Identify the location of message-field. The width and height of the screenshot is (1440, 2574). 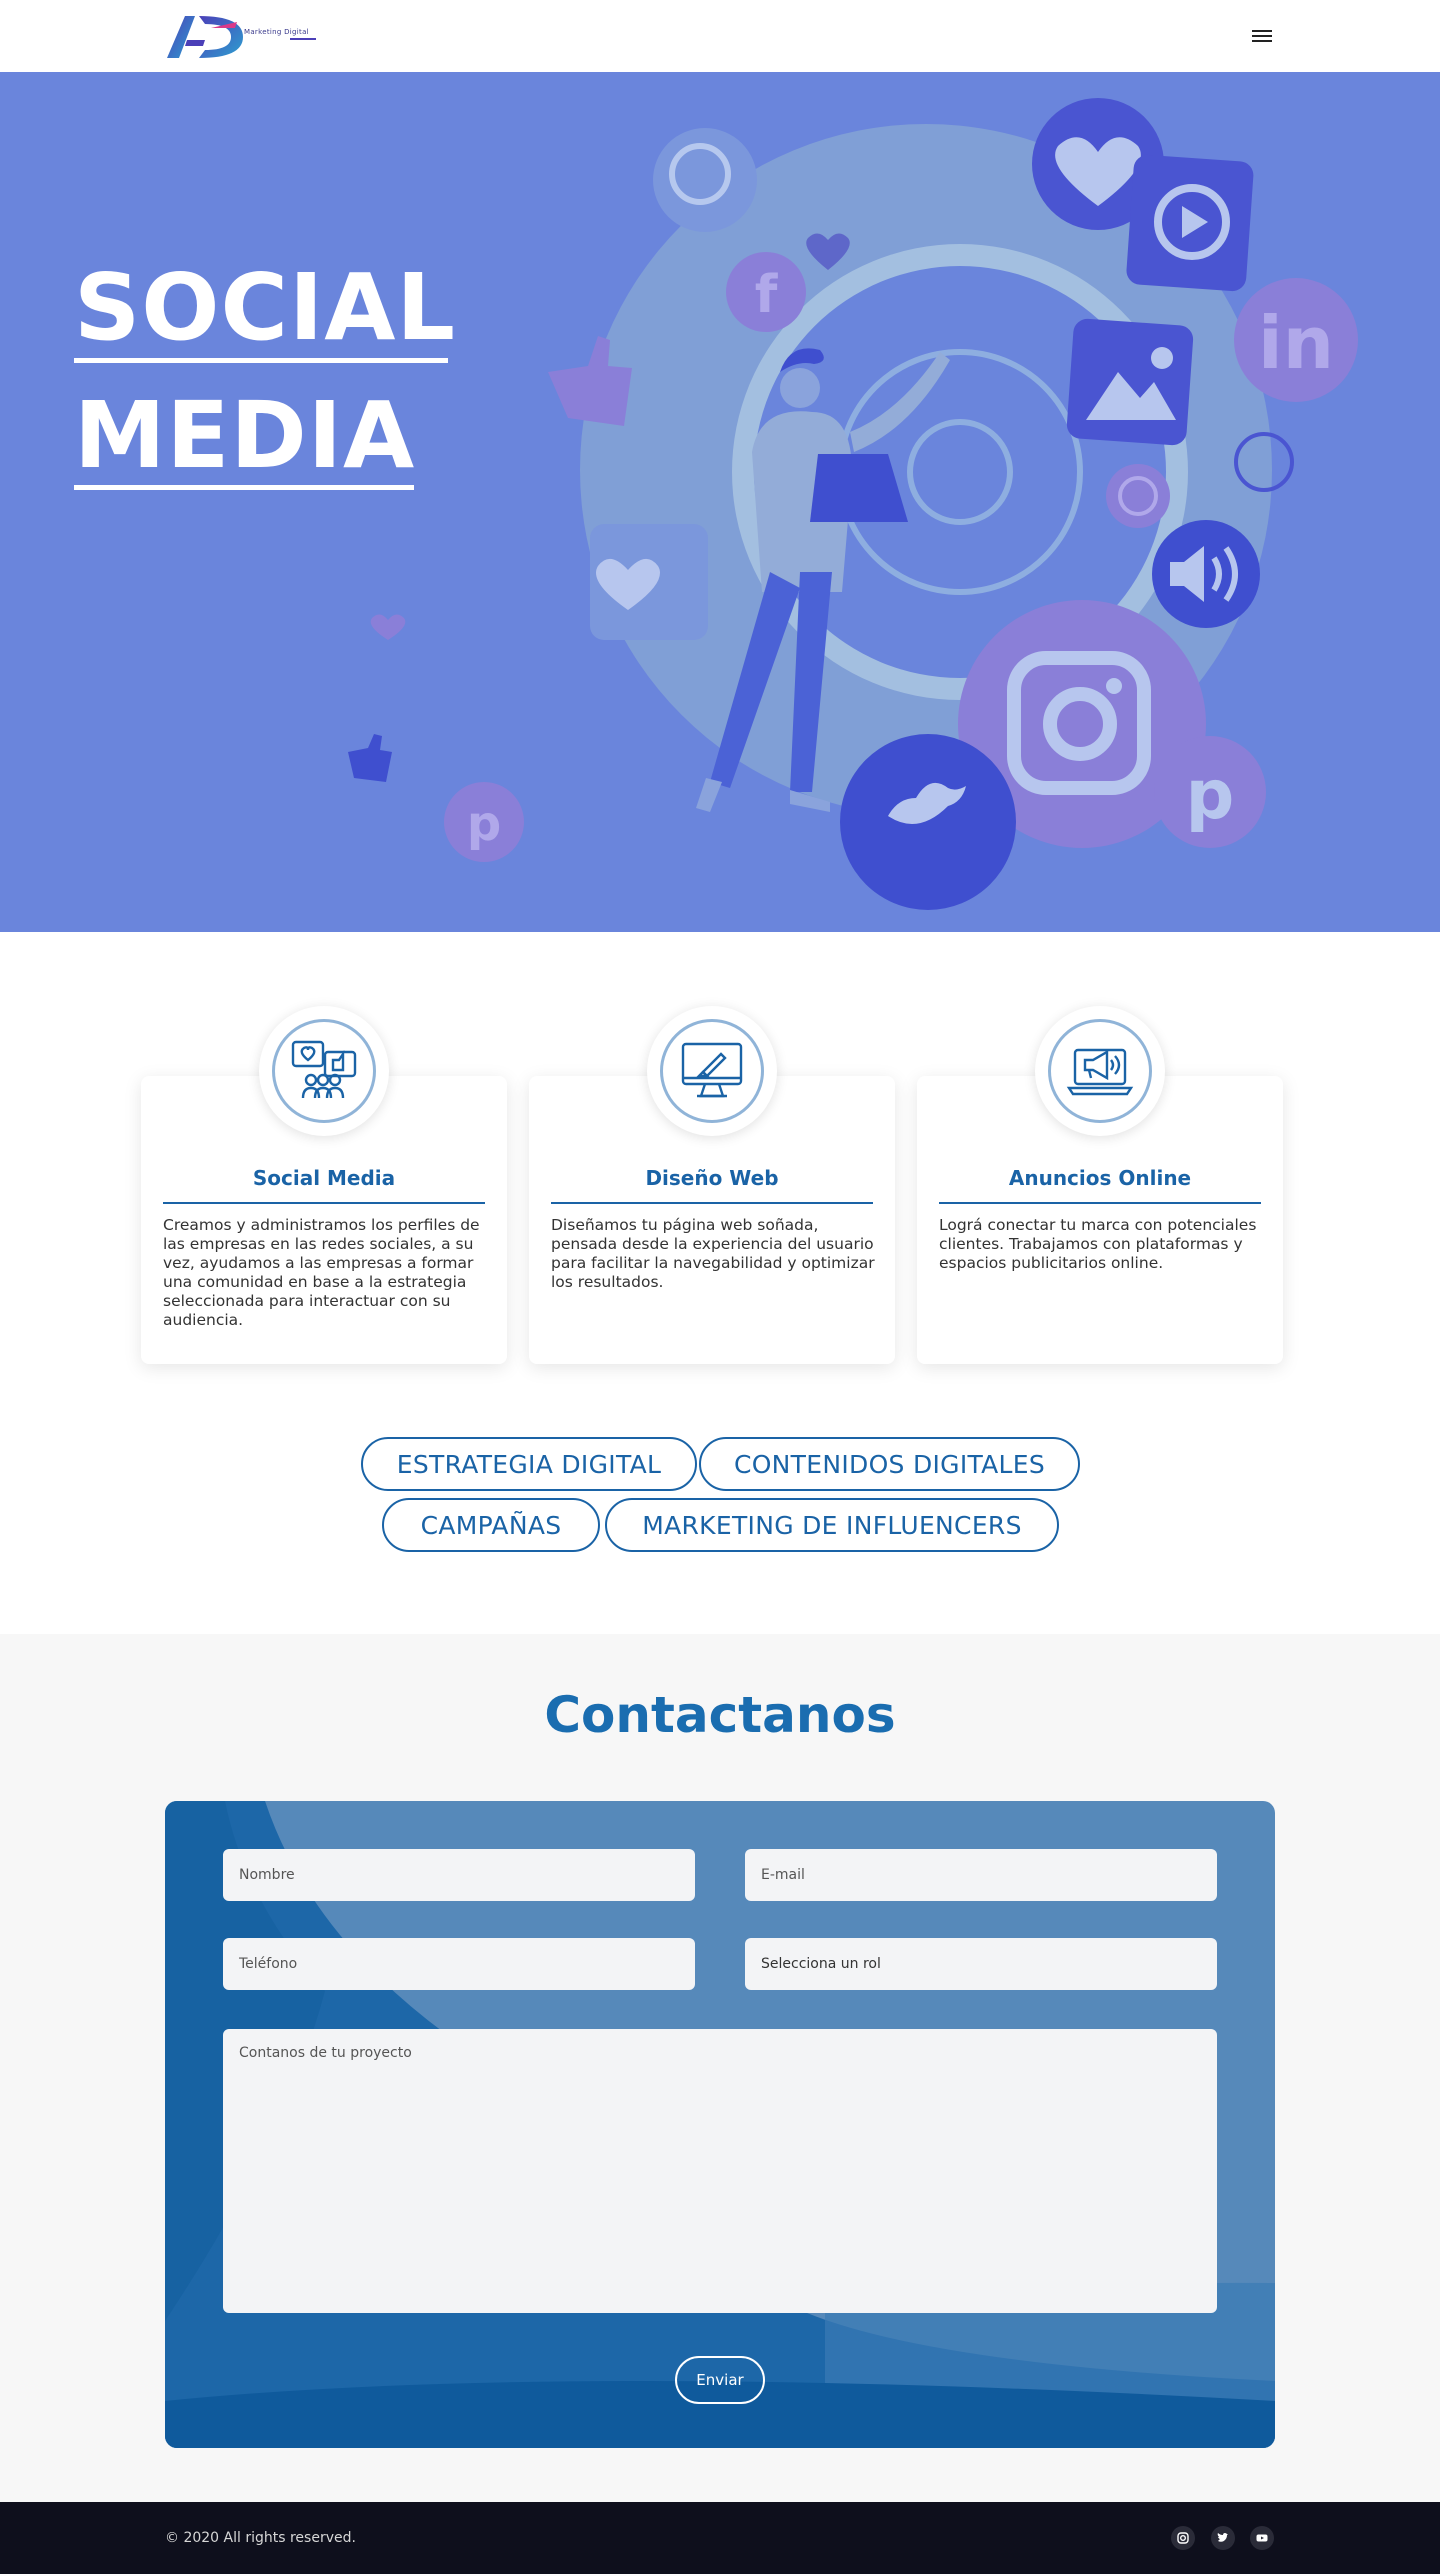
(720, 2171).